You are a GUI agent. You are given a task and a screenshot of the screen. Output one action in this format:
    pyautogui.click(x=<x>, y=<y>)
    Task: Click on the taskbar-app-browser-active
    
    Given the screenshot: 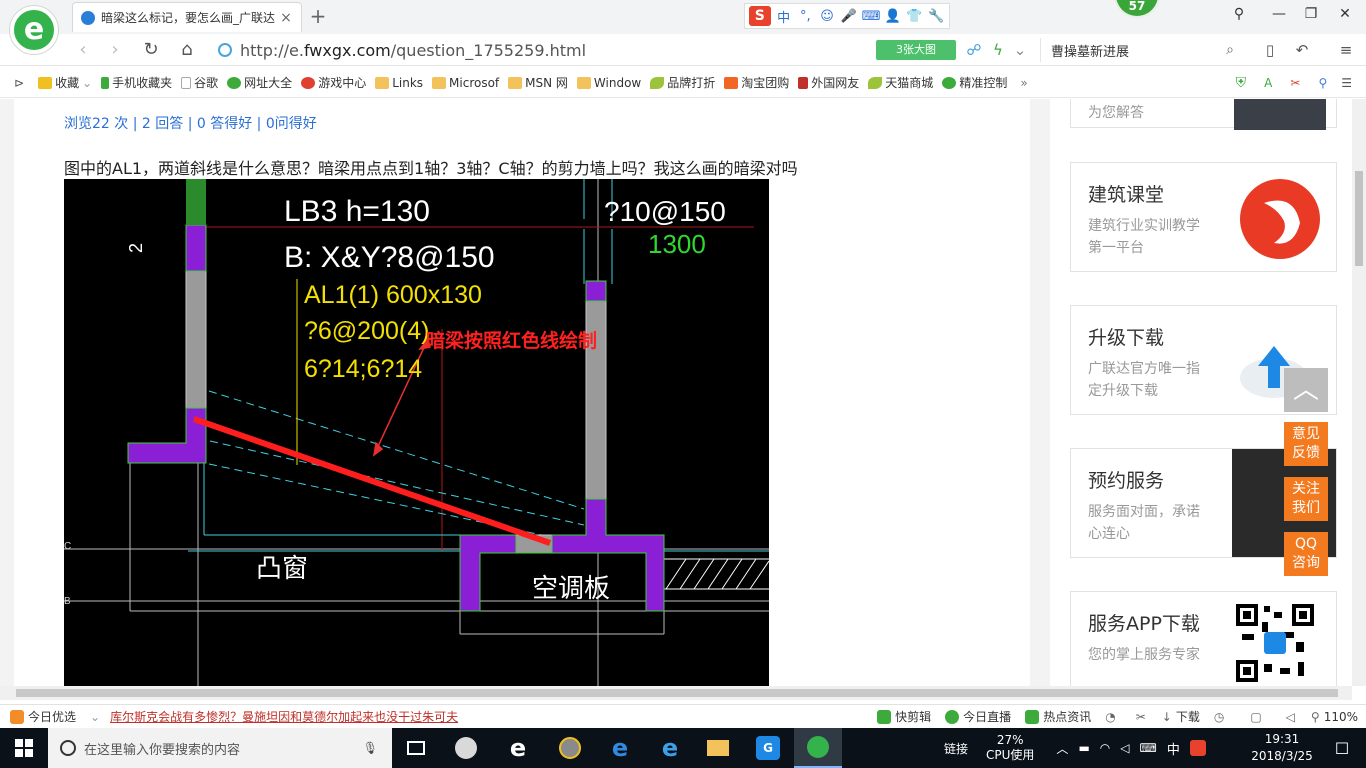 What is the action you would take?
    pyautogui.click(x=818, y=748)
    